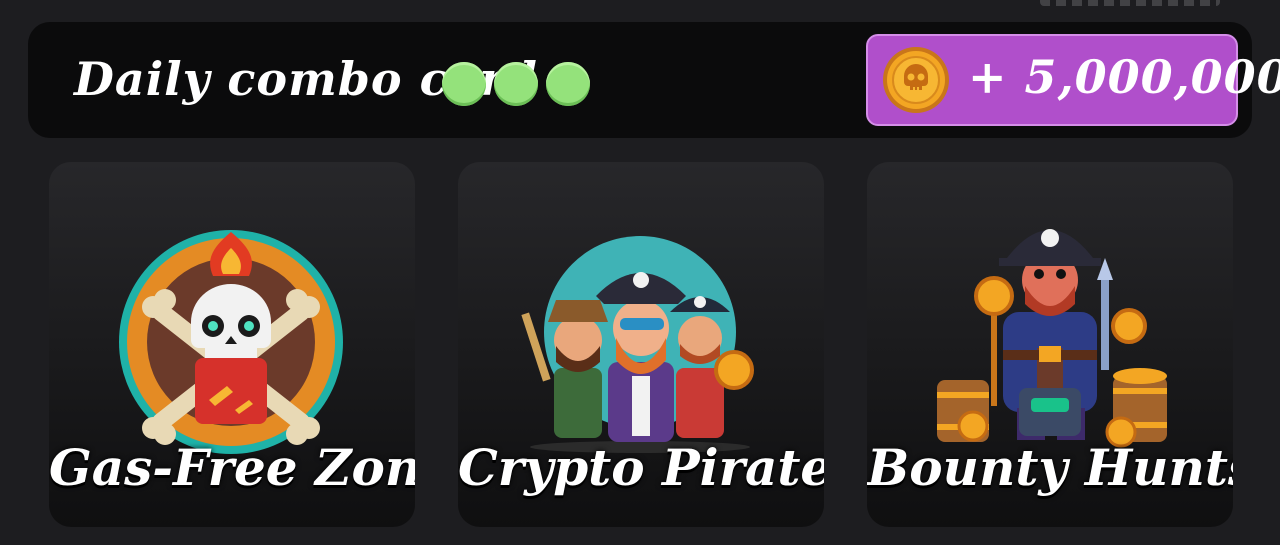 The image size is (1280, 545). I want to click on card-title-crypto-pirates: Crypto Pirates, so click(641, 467).